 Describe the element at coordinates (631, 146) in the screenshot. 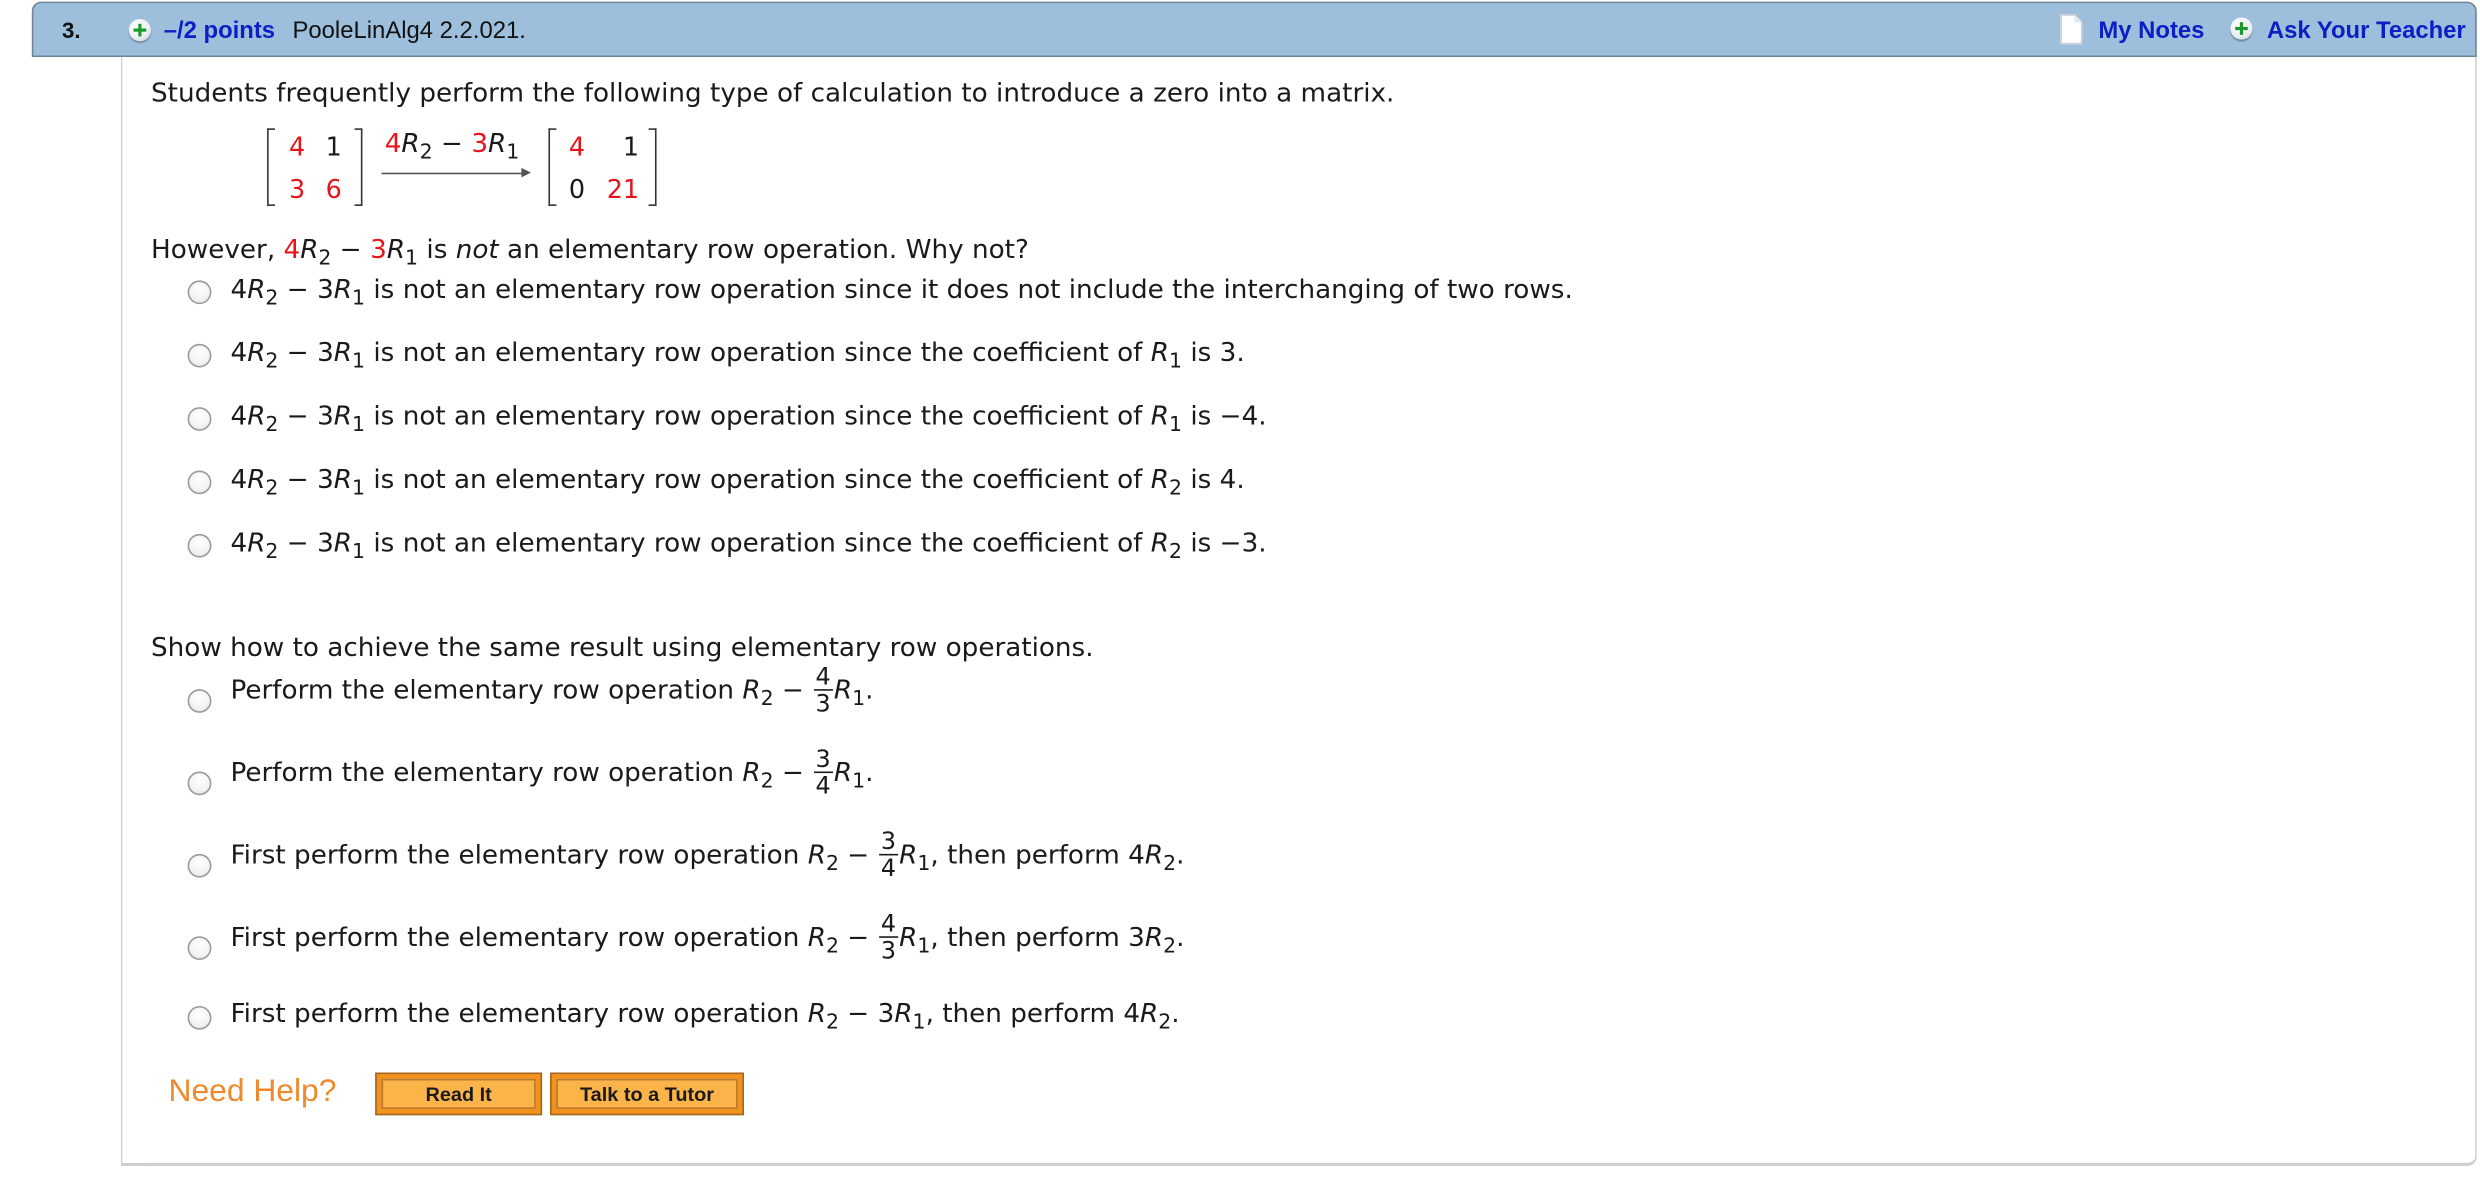

I see `matrix-after-cell: 1` at that location.